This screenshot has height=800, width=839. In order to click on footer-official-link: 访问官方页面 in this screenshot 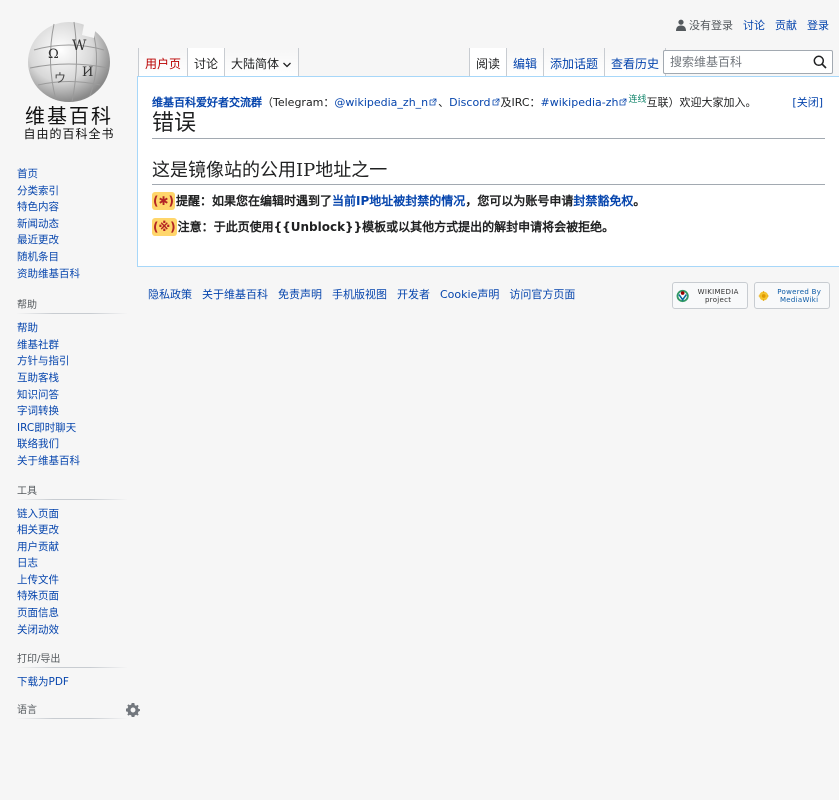, I will do `click(542, 294)`.